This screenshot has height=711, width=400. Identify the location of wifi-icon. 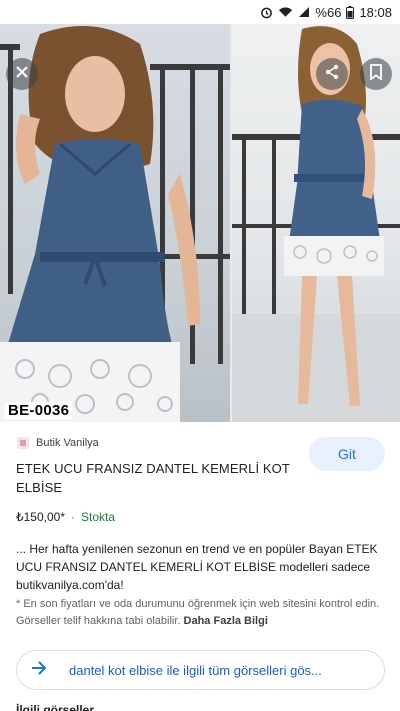
(285, 12).